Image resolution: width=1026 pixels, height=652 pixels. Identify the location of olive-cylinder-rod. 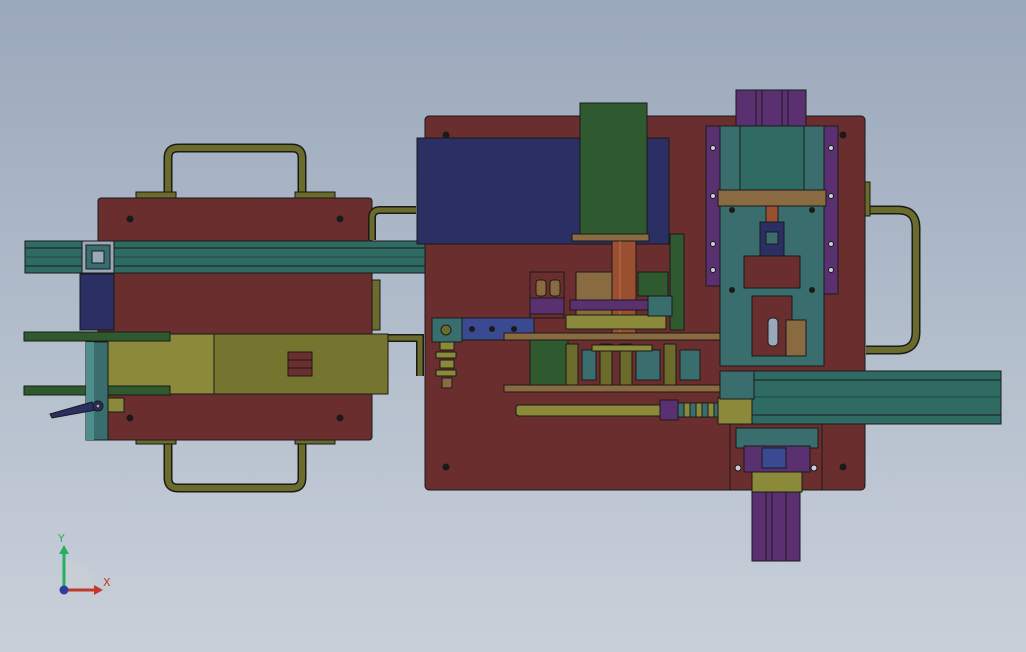
(591, 410).